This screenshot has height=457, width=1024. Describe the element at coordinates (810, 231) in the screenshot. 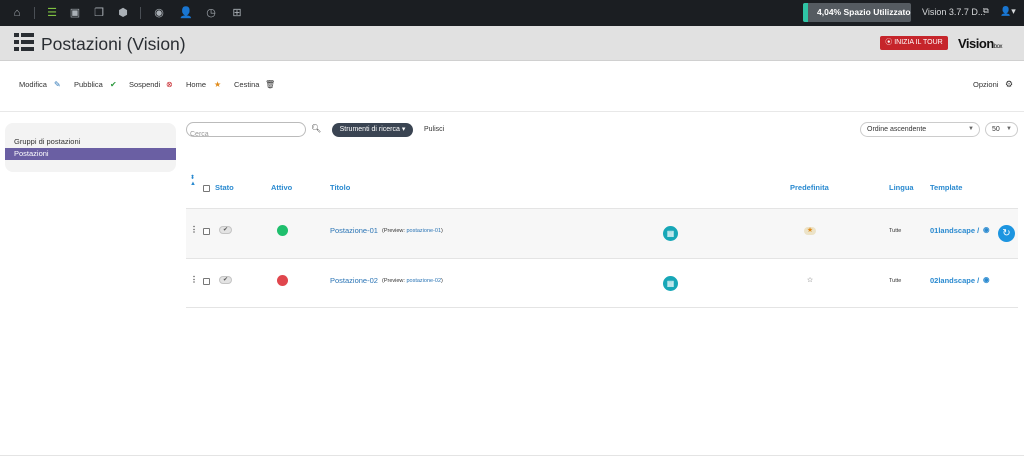

I see `default-star-icon: ★` at that location.